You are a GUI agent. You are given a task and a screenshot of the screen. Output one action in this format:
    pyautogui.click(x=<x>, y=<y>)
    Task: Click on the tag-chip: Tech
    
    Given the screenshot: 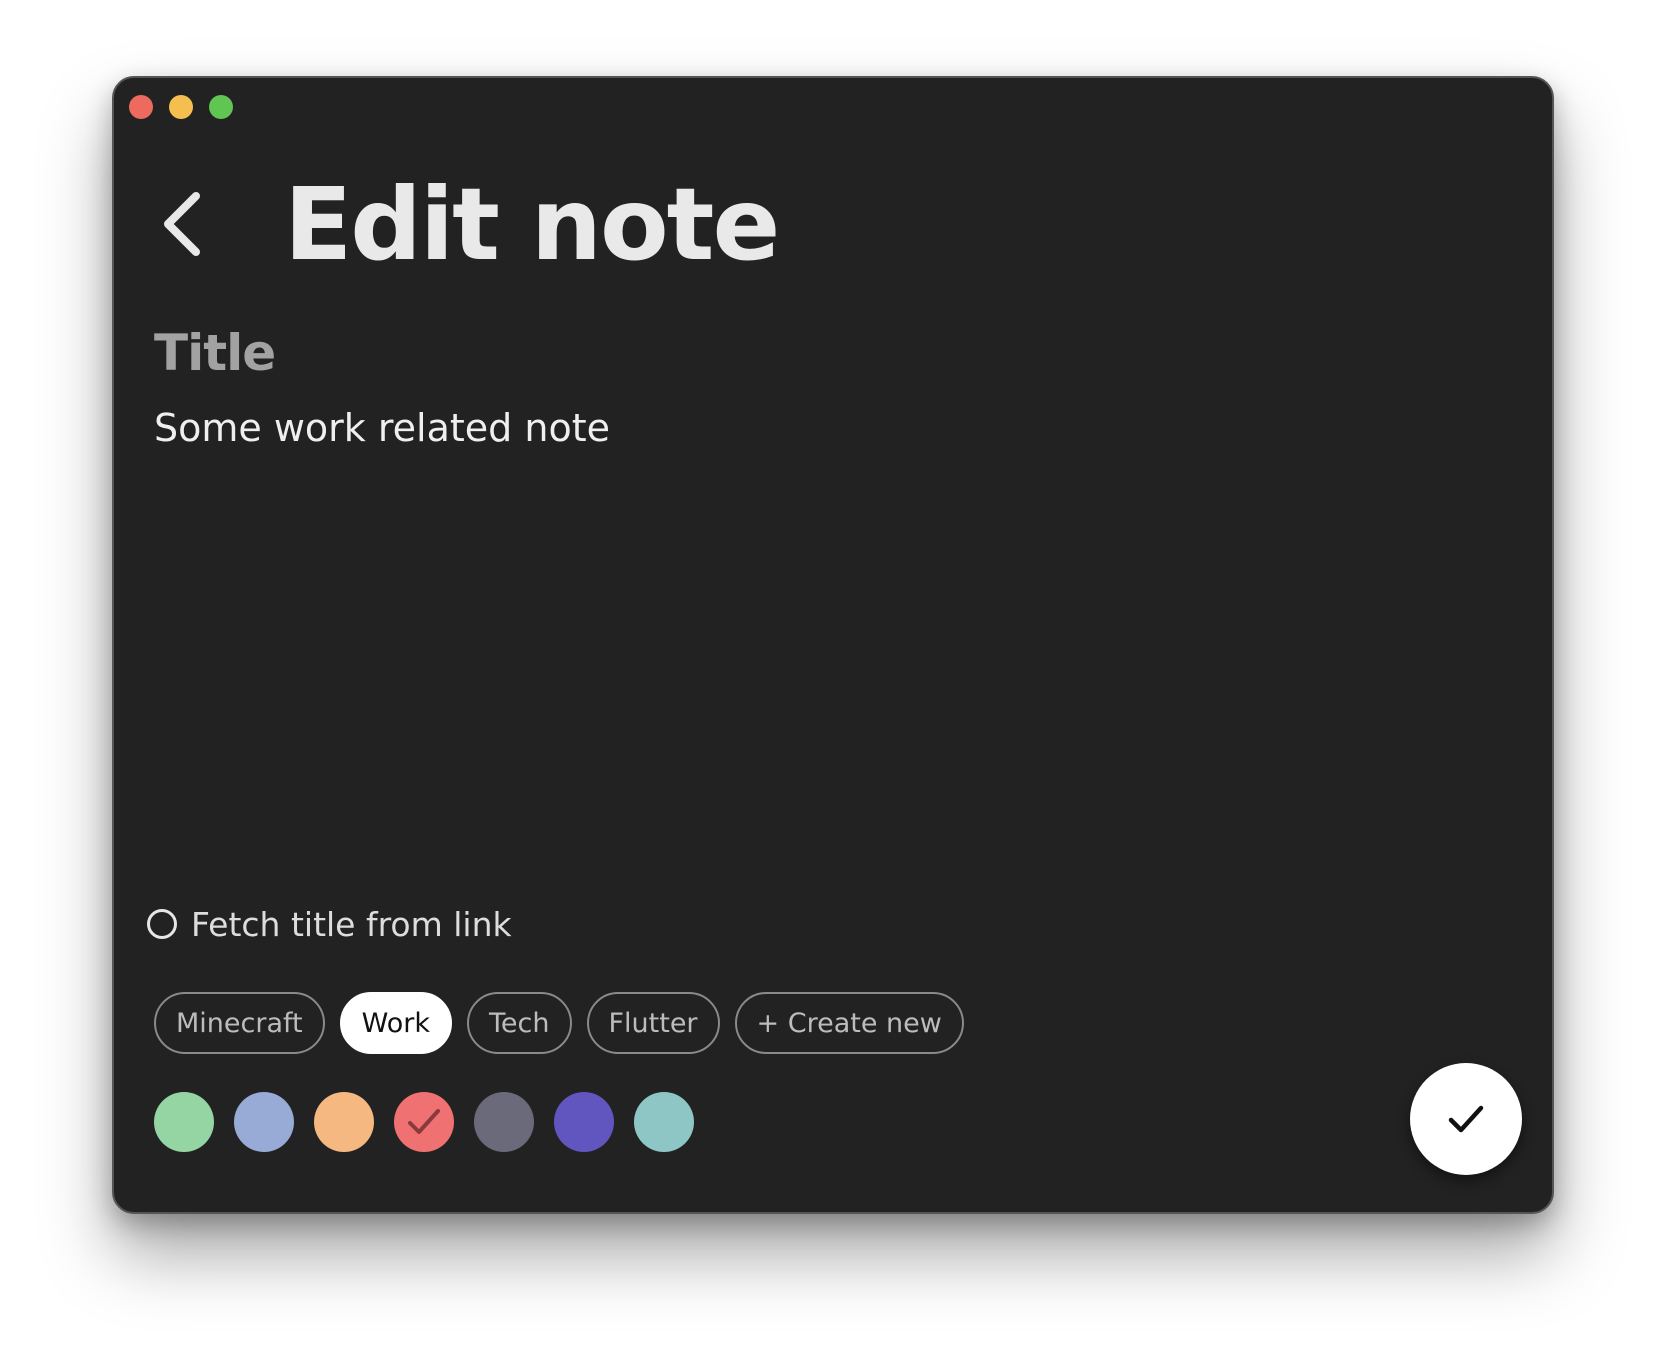 What is the action you would take?
    pyautogui.click(x=519, y=1023)
    